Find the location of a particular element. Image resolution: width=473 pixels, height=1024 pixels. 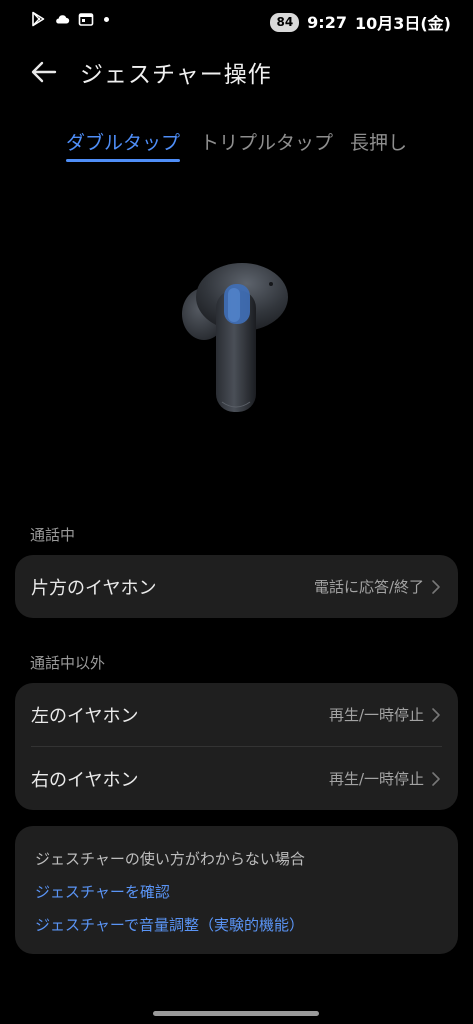

row-label: 右のイヤホン is located at coordinates (85, 780).